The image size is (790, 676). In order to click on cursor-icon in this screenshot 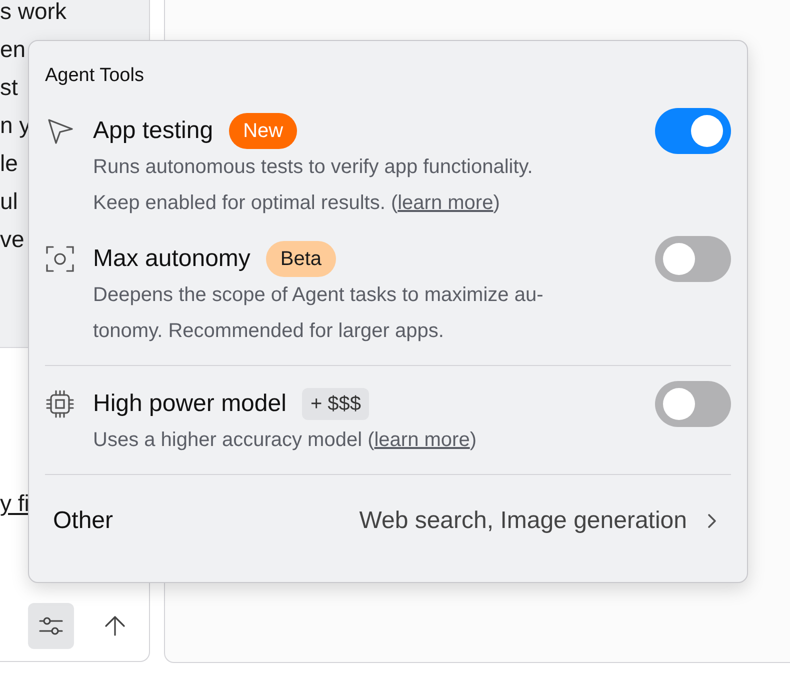, I will do `click(60, 131)`.